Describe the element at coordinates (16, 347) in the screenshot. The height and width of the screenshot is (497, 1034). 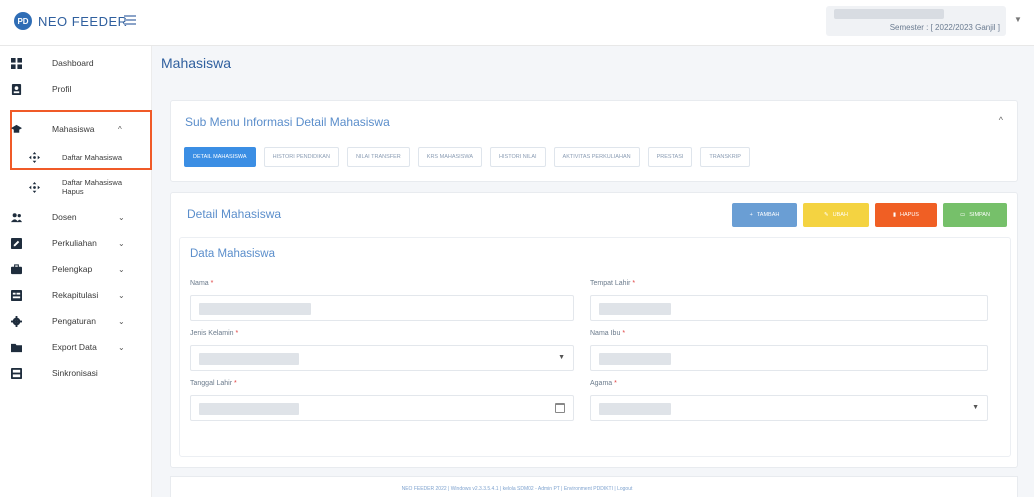
I see `folder-icon` at that location.